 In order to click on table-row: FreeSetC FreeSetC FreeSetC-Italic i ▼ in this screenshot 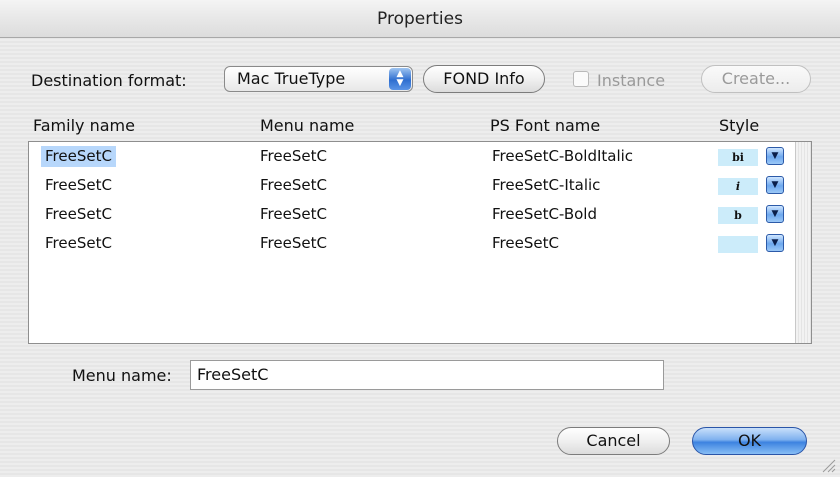, I will do `click(412, 185)`.